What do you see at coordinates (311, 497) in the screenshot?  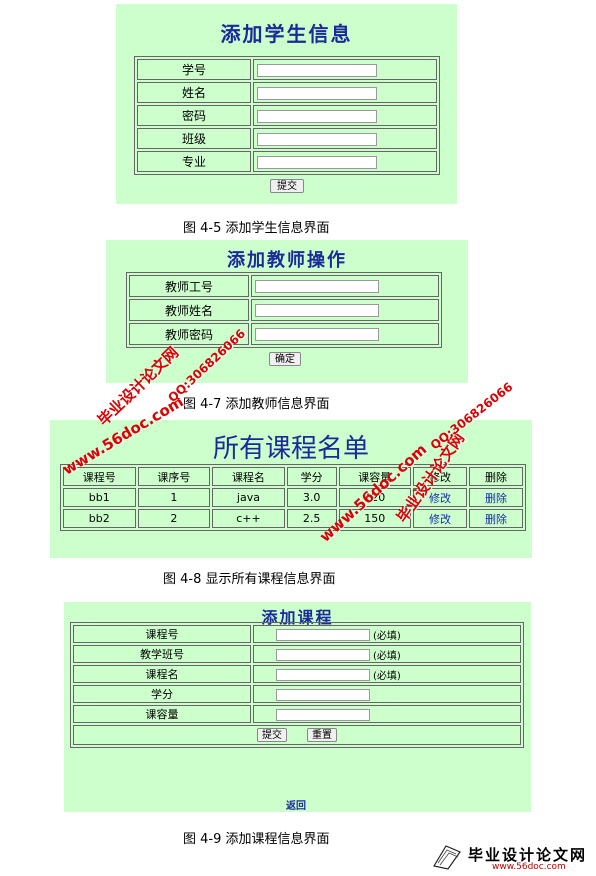 I see `credit-cell: 3.0` at bounding box center [311, 497].